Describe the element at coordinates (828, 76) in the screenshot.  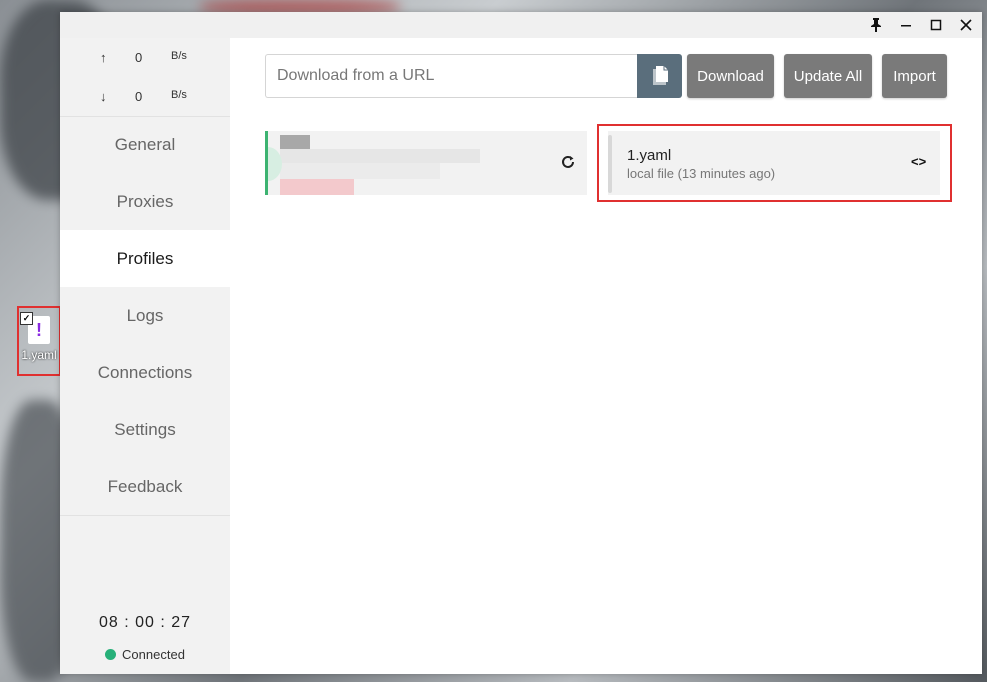
I see `update-all-button: Update All` at that location.